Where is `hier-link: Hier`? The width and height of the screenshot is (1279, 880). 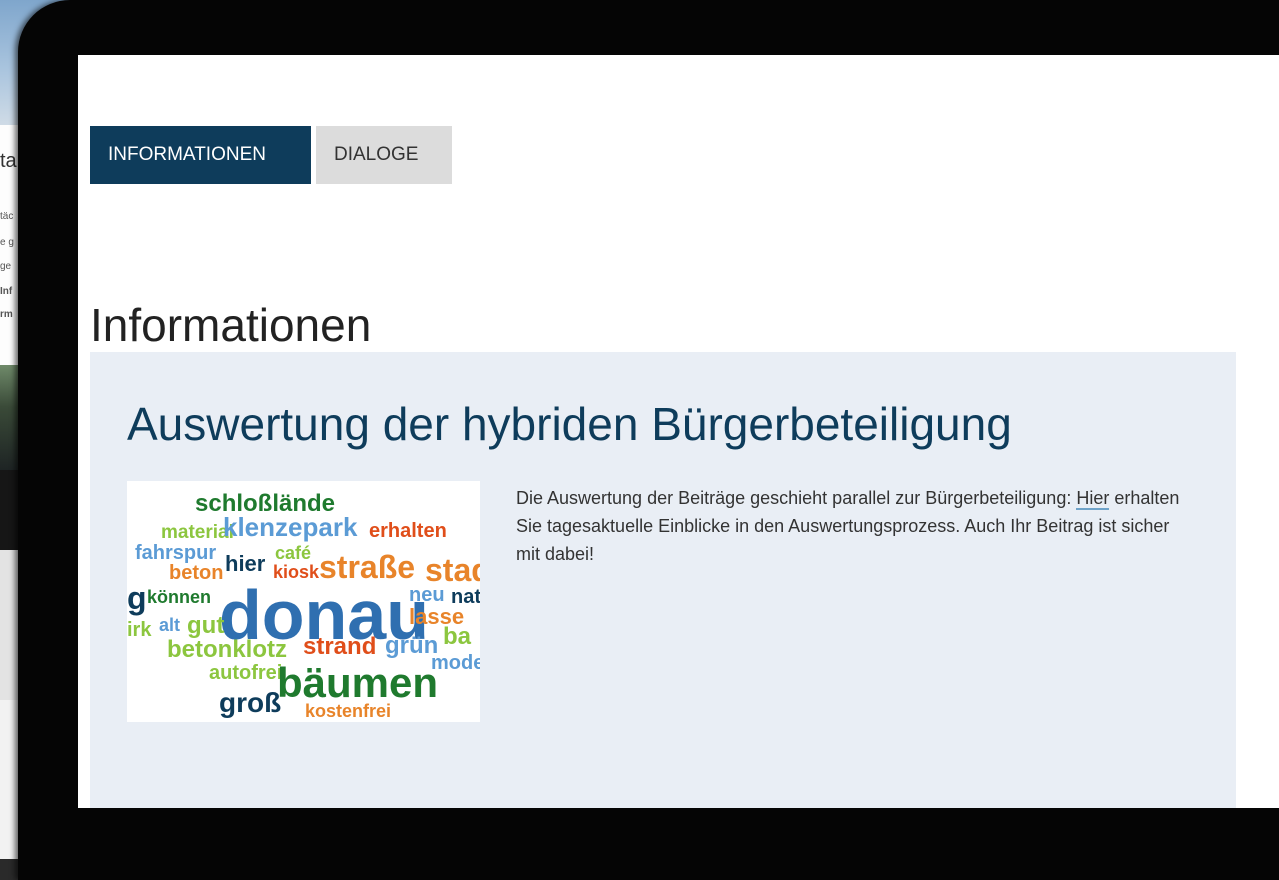
hier-link: Hier is located at coordinates (1093, 499).